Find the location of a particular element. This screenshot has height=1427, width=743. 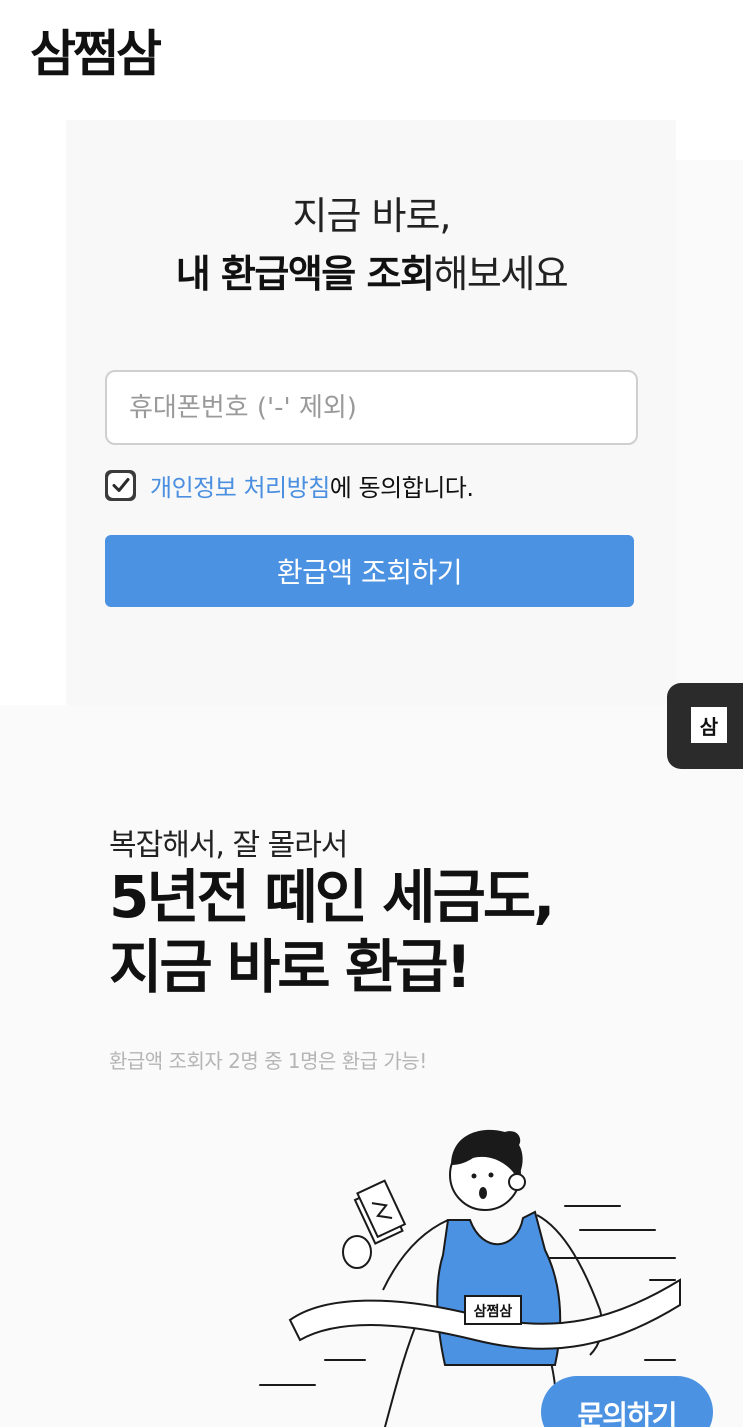

checkmark-icon is located at coordinates (120, 485).